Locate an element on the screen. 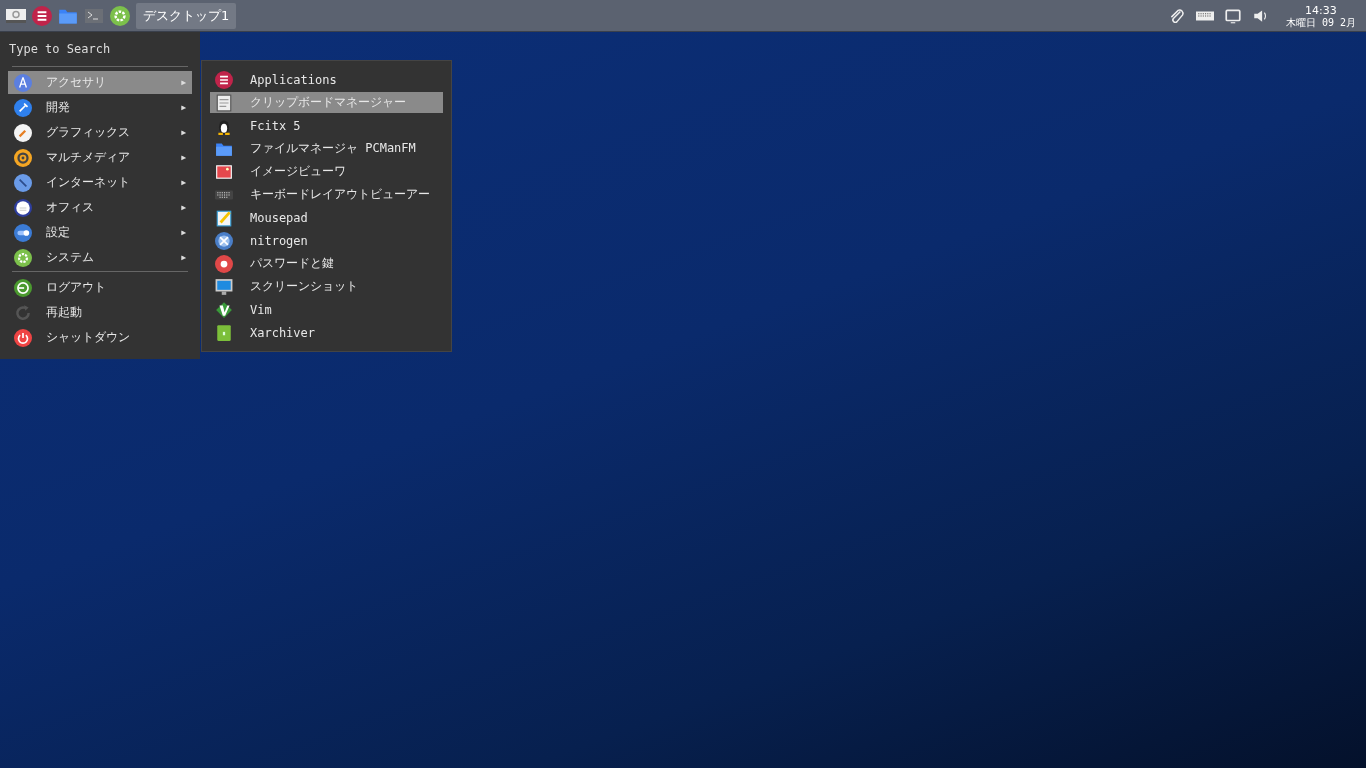 This screenshot has height=768, width=1366. menu-item: Fcitx 5 is located at coordinates (326, 125).